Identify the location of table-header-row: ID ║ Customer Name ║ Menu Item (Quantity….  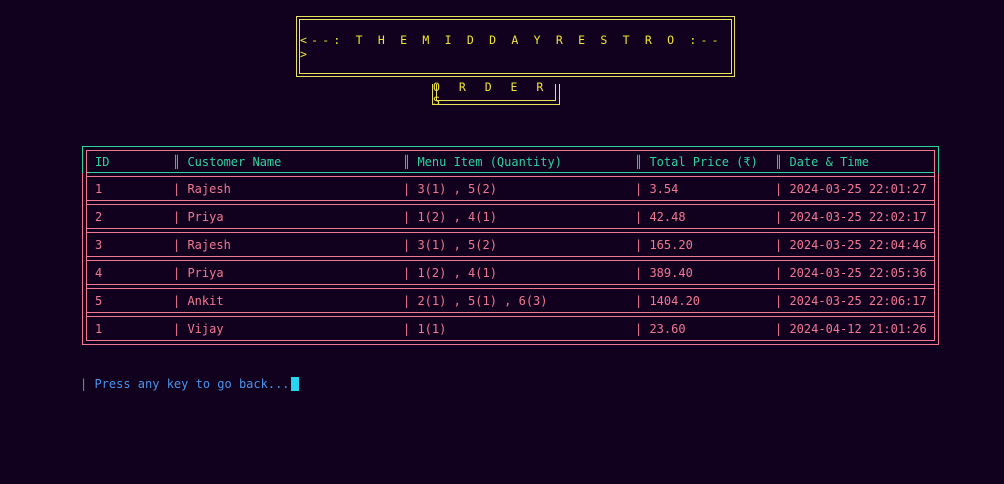
(511, 162).